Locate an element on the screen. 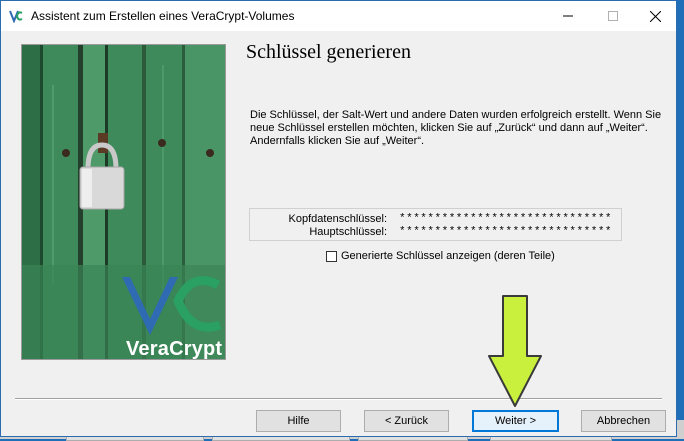 The height and width of the screenshot is (441, 684). minimize-button is located at coordinates (567, 16).